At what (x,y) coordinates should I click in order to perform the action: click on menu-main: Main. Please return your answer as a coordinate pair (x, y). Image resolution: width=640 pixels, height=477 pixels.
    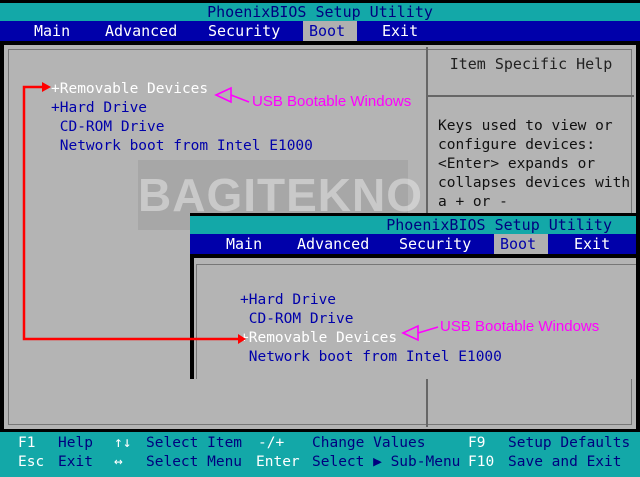
    Looking at the image, I should click on (52, 31).